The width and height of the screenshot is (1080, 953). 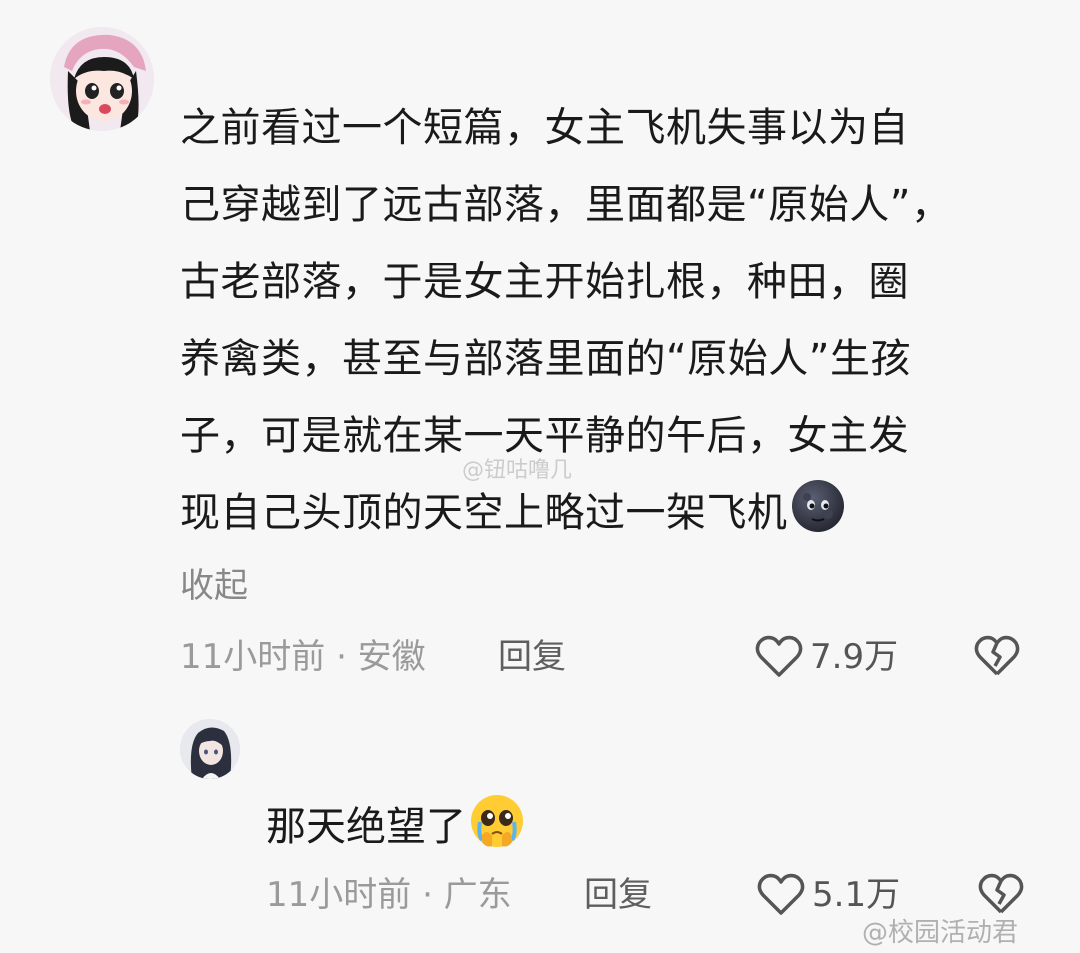 I want to click on watermark: @钮咕噜几, so click(x=517, y=470).